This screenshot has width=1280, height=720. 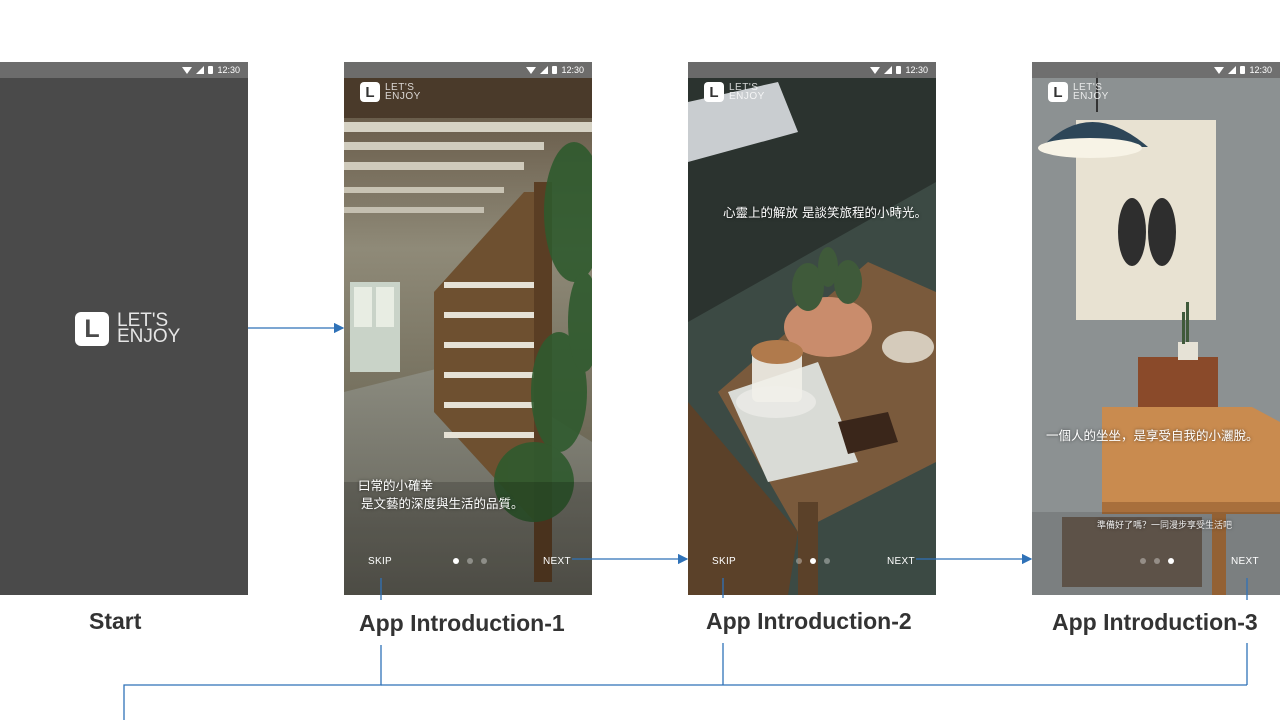 What do you see at coordinates (252, 682) in the screenshot?
I see `skip-bracket-connector` at bounding box center [252, 682].